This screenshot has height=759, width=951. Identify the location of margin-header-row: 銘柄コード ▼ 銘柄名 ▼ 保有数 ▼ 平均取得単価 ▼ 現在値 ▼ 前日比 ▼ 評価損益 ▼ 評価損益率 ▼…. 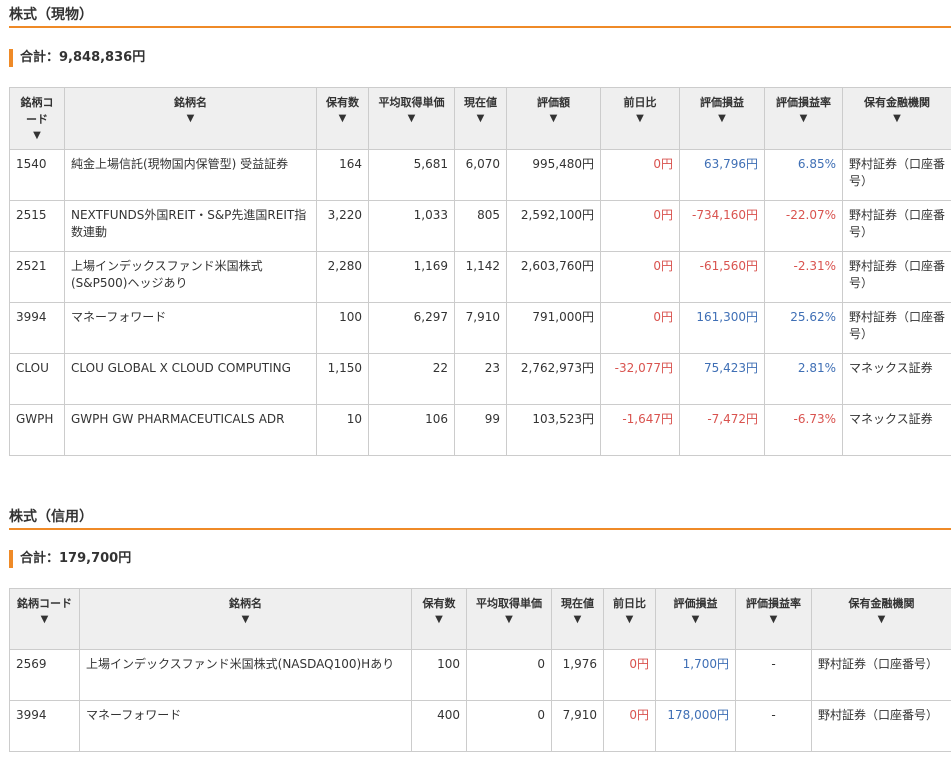
(480, 619).